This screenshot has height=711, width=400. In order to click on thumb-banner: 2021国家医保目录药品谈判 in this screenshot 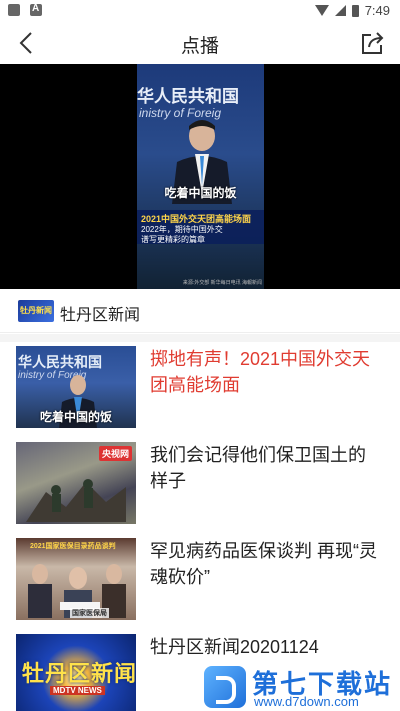, I will do `click(73, 546)`.